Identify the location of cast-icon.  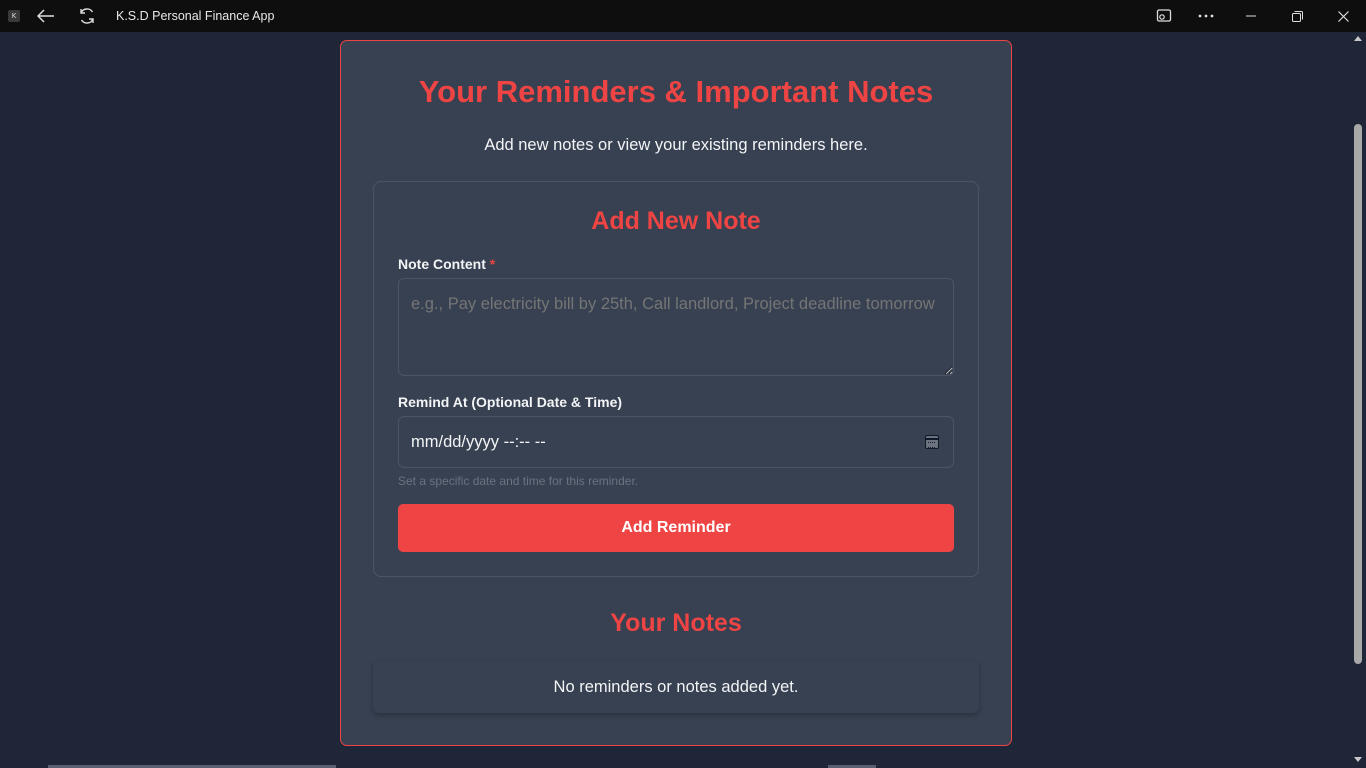
(1164, 15).